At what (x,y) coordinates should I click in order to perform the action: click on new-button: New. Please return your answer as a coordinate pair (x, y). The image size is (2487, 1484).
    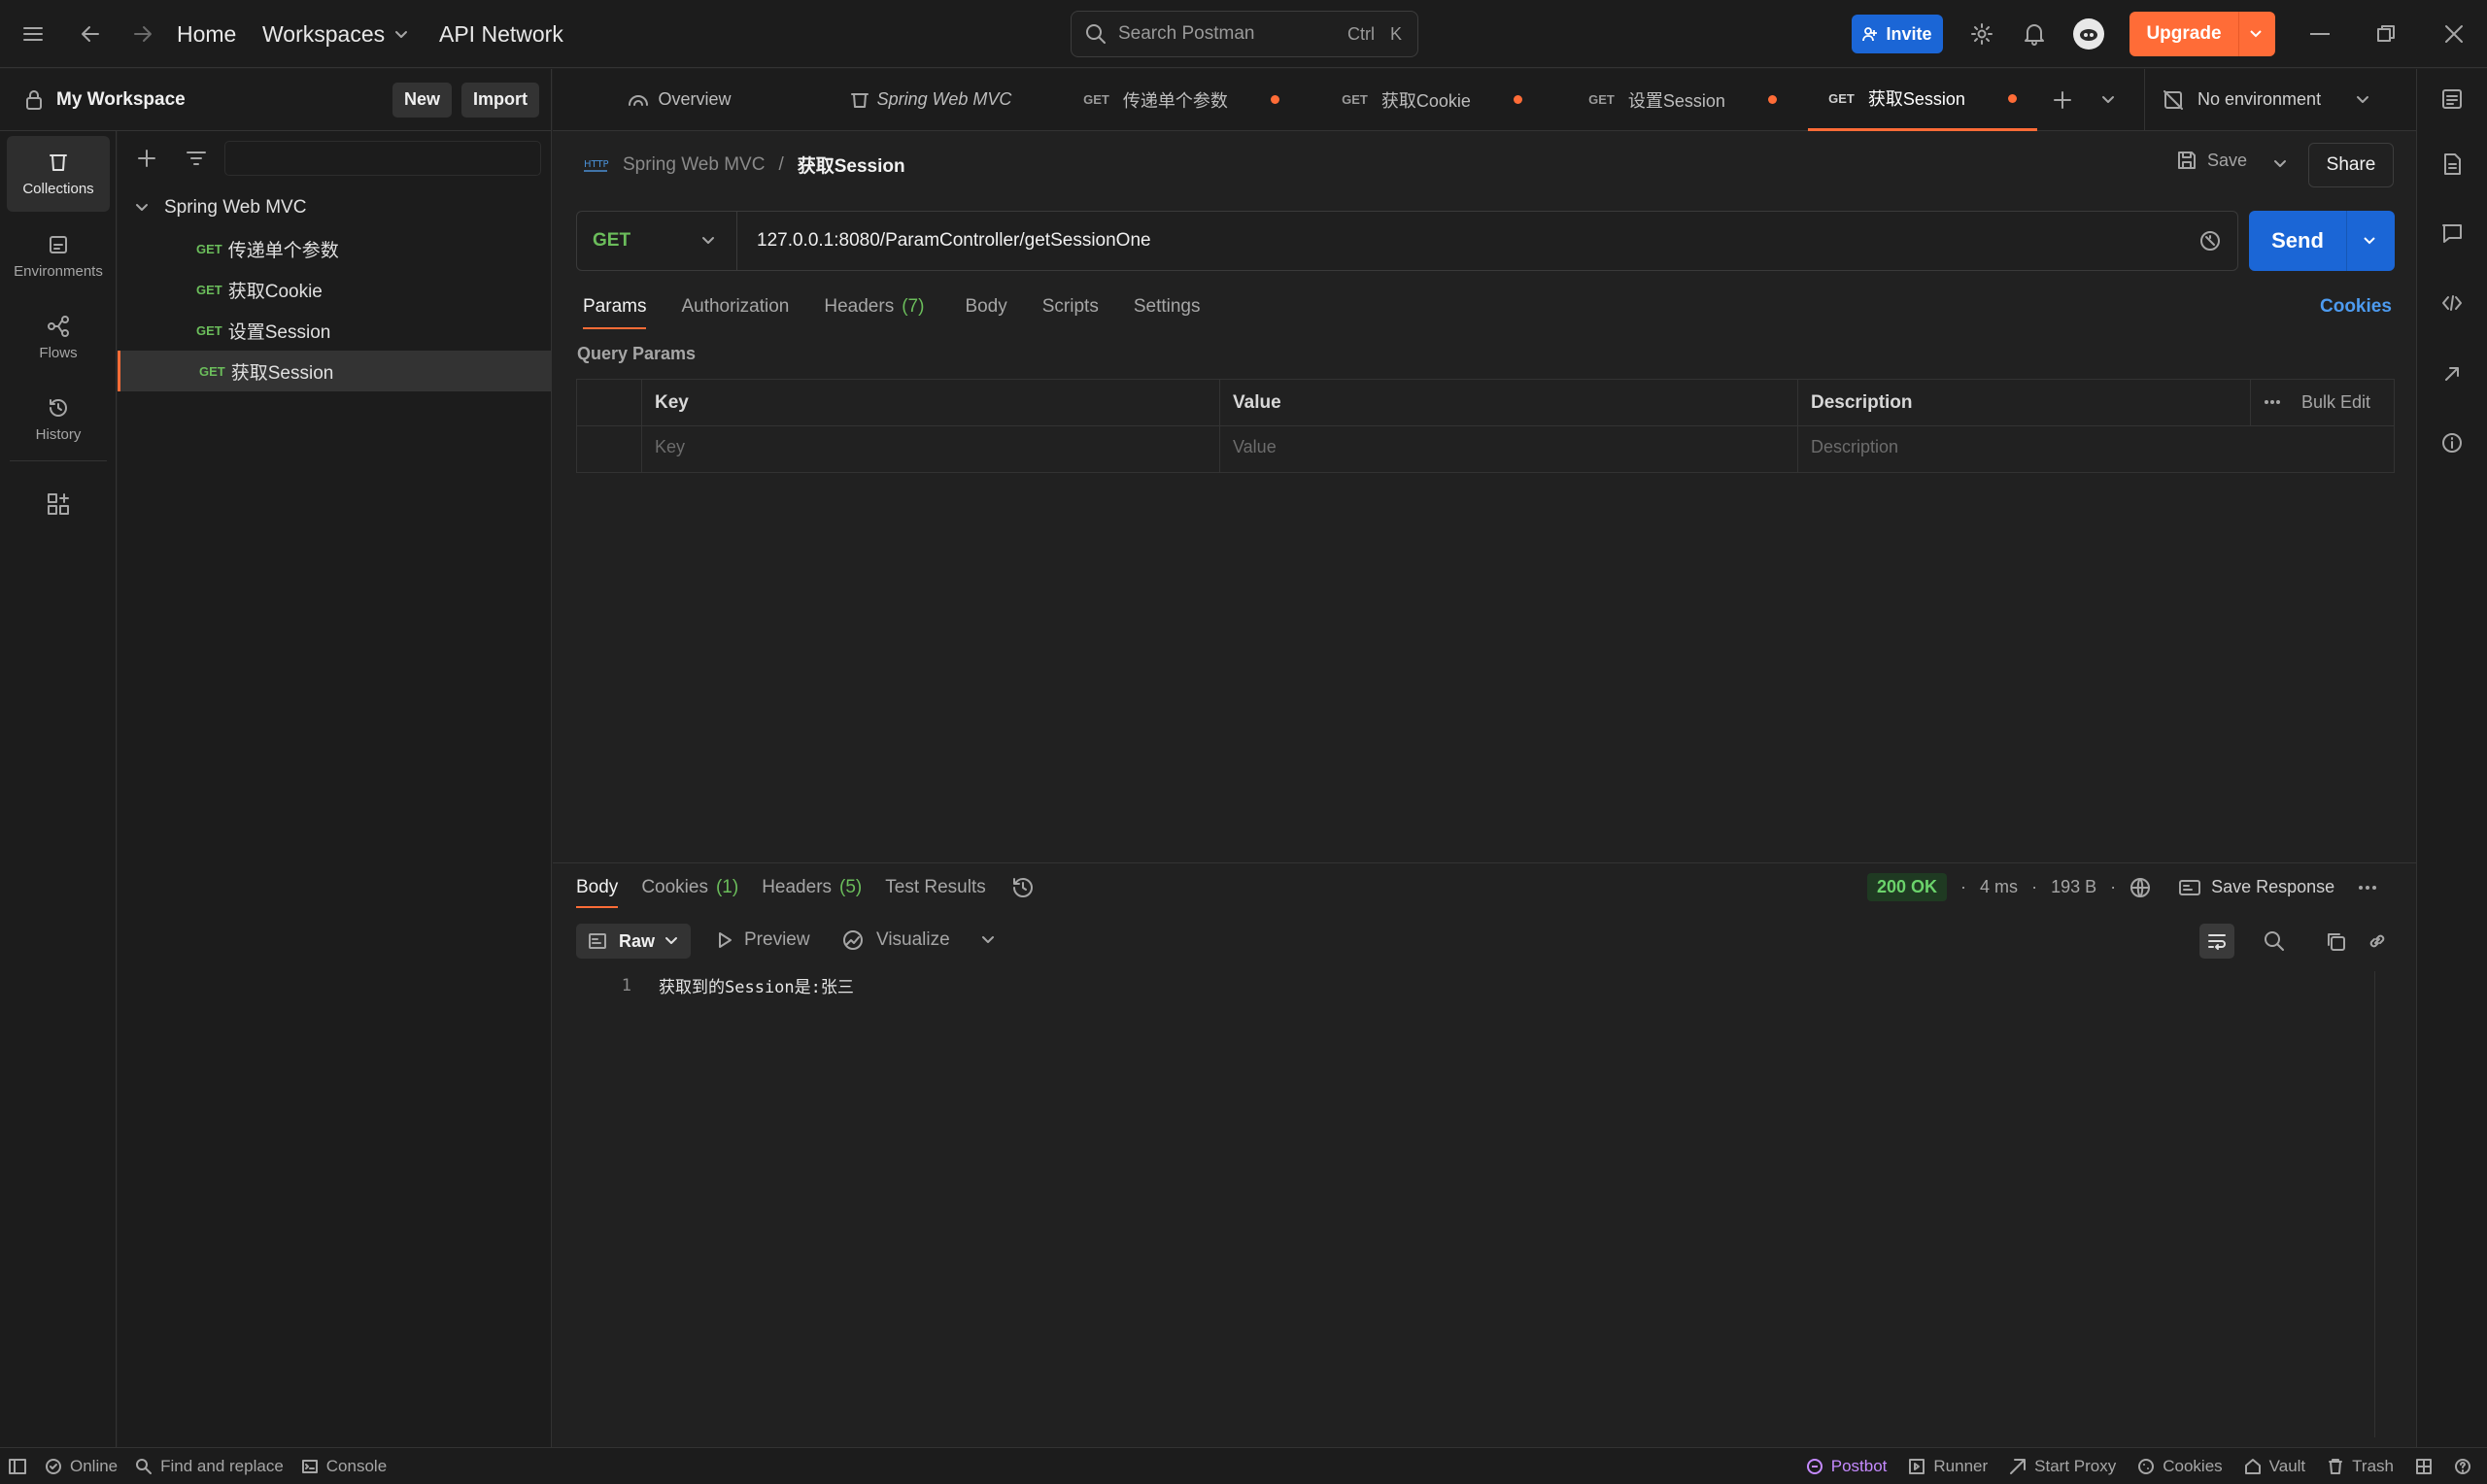
    Looking at the image, I should click on (422, 100).